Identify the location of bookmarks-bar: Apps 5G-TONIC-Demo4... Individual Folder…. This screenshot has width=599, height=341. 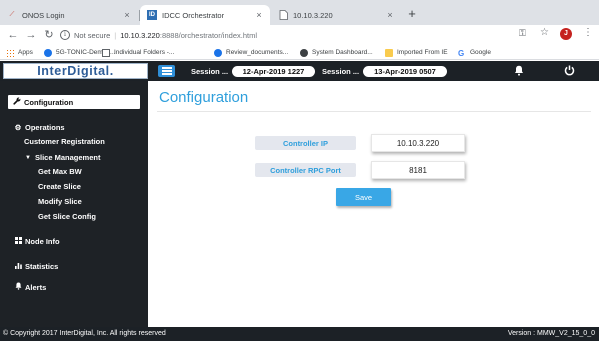
(299, 52).